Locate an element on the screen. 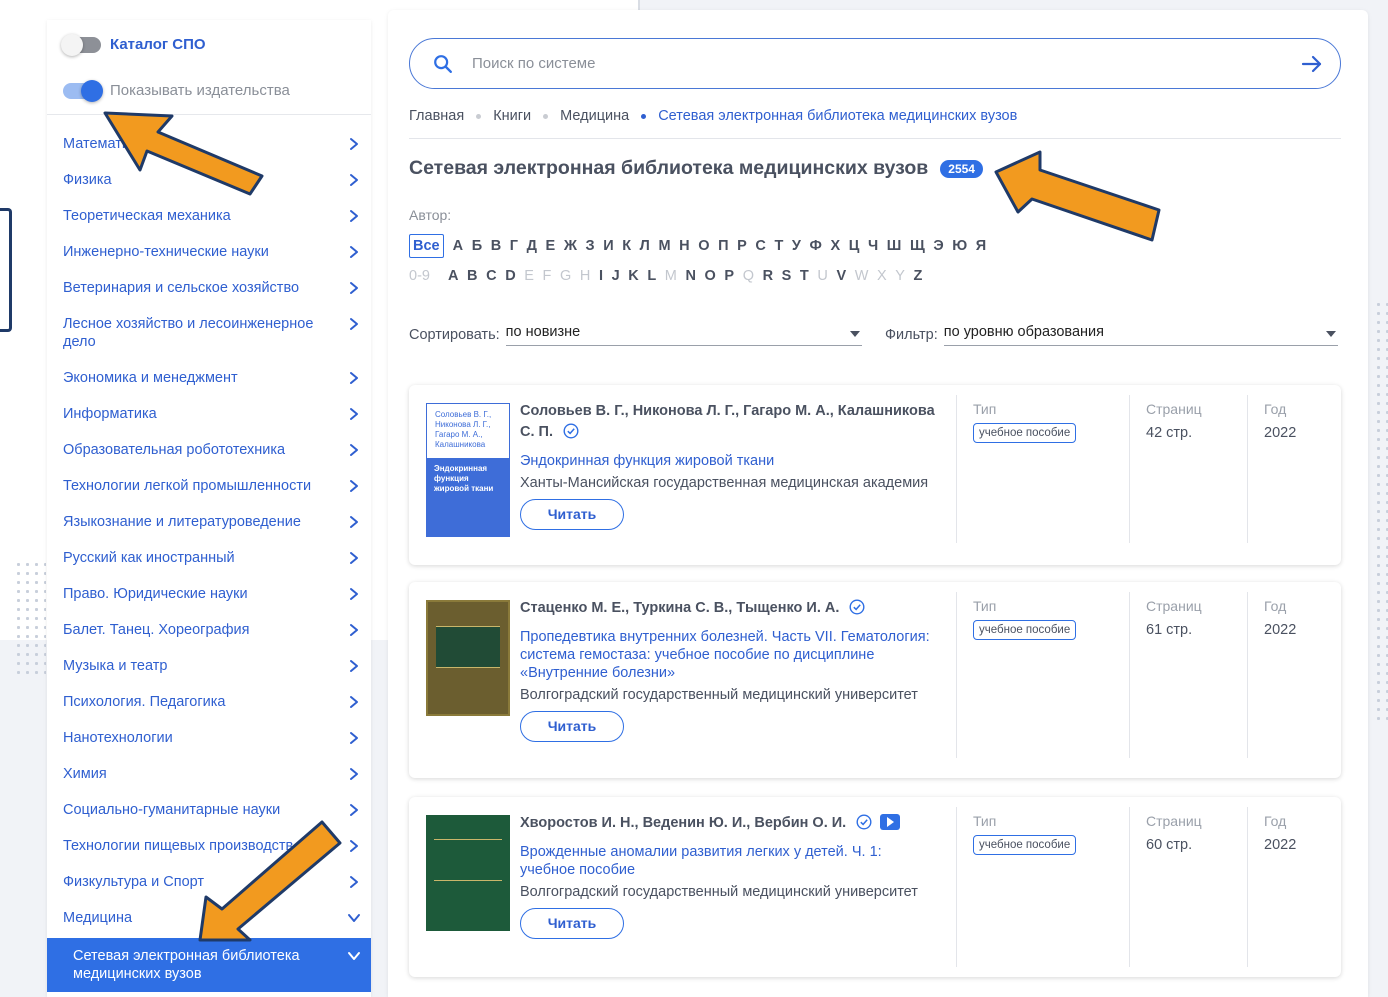  alphabet-letter: B is located at coordinates (472, 276).